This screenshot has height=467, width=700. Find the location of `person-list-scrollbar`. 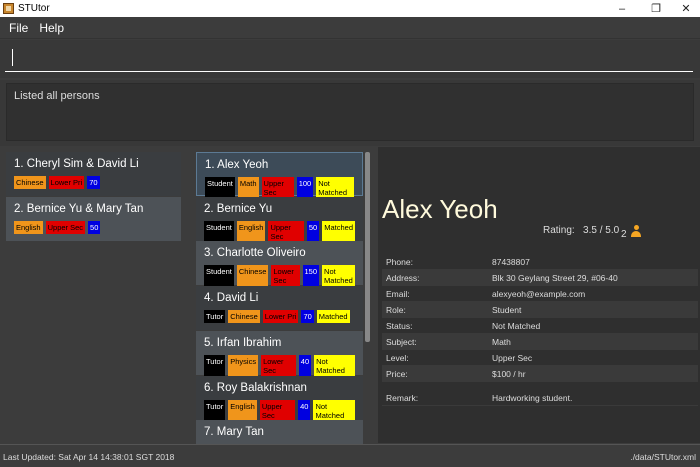

person-list-scrollbar is located at coordinates (367, 247).